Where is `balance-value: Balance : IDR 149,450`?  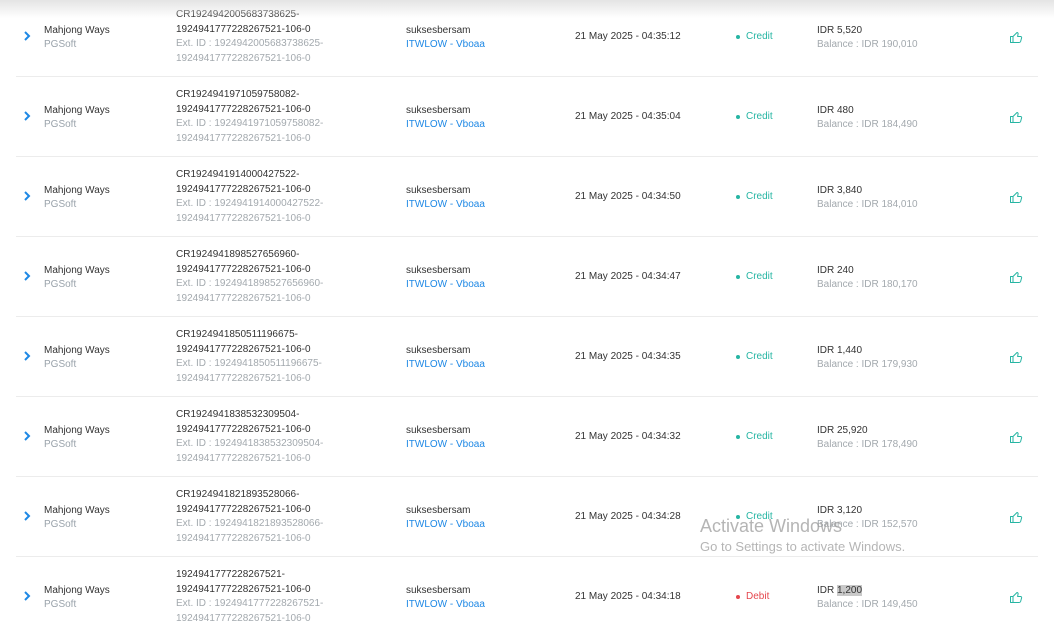
balance-value: Balance : IDR 149,450 is located at coordinates (867, 604).